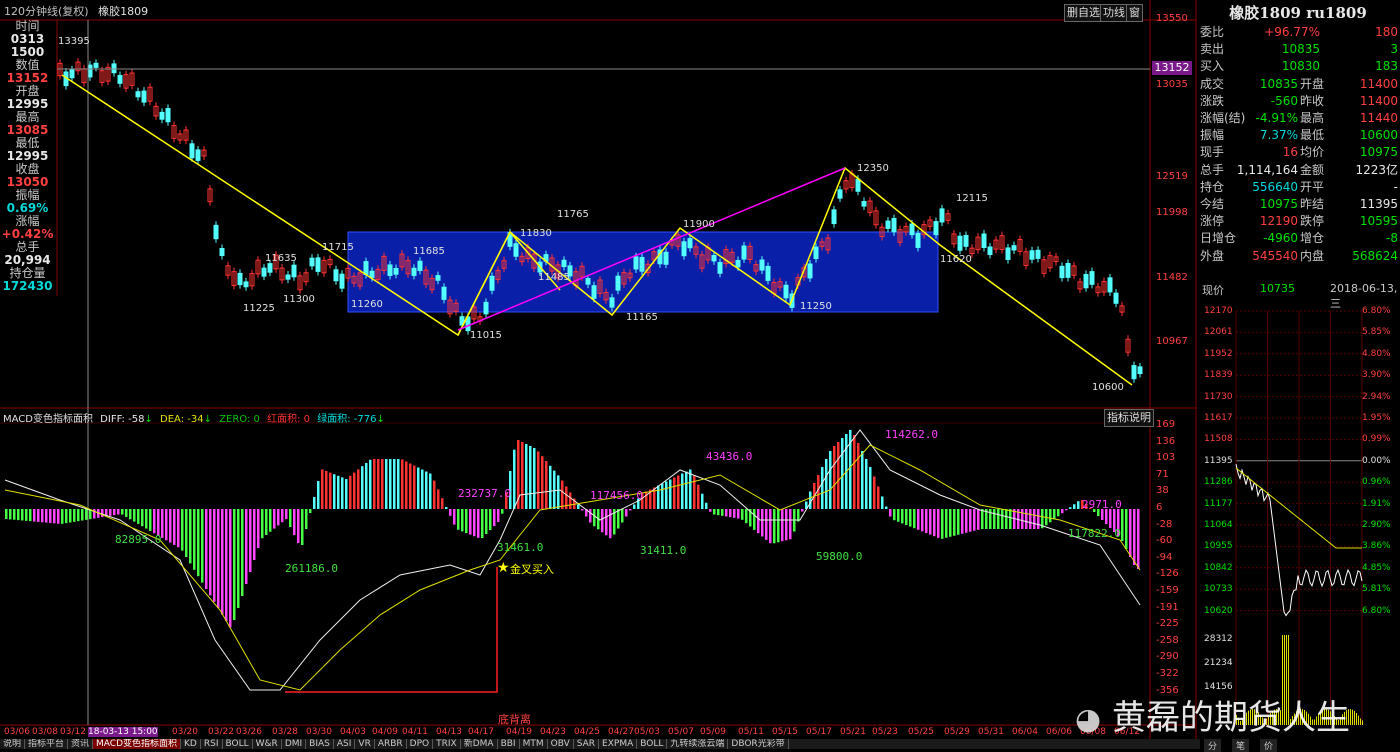 This screenshot has width=1400, height=752. What do you see at coordinates (1083, 13) in the screenshot?
I see `delete-watchlist-button: 删自选` at bounding box center [1083, 13].